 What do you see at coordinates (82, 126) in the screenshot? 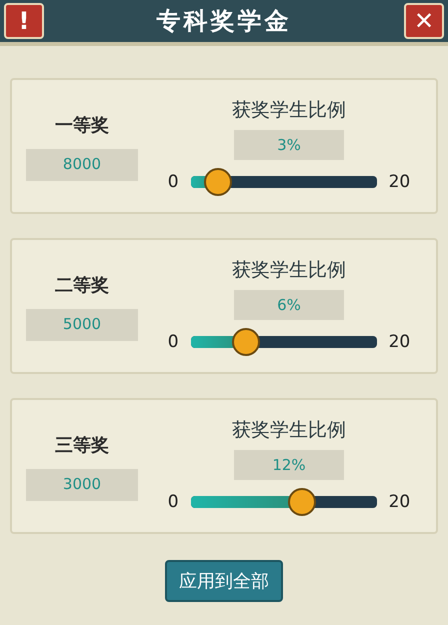
I see `prize-name: 一等奖` at bounding box center [82, 126].